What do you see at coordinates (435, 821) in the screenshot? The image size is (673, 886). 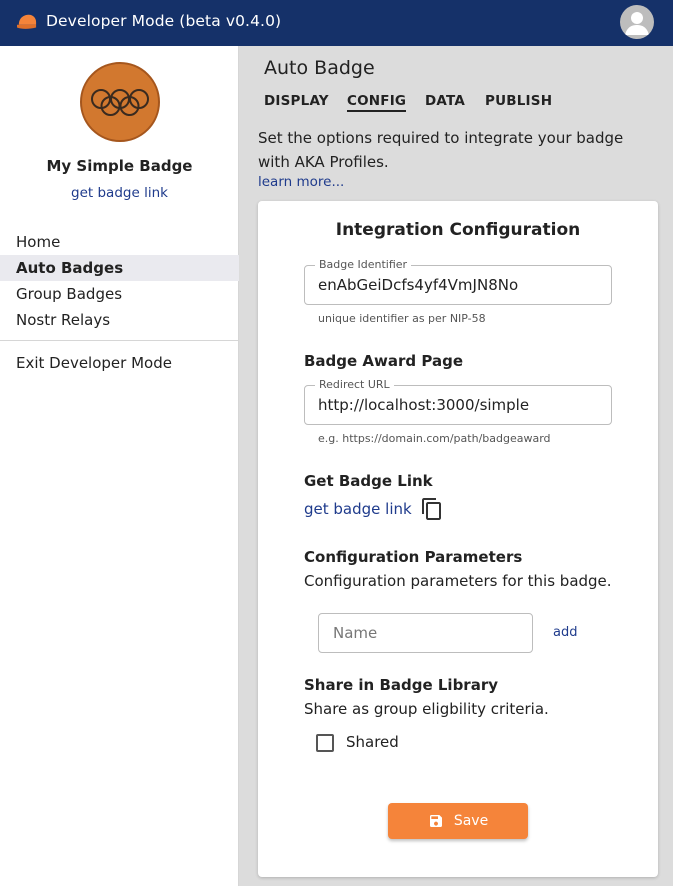 I see `save-icon` at bounding box center [435, 821].